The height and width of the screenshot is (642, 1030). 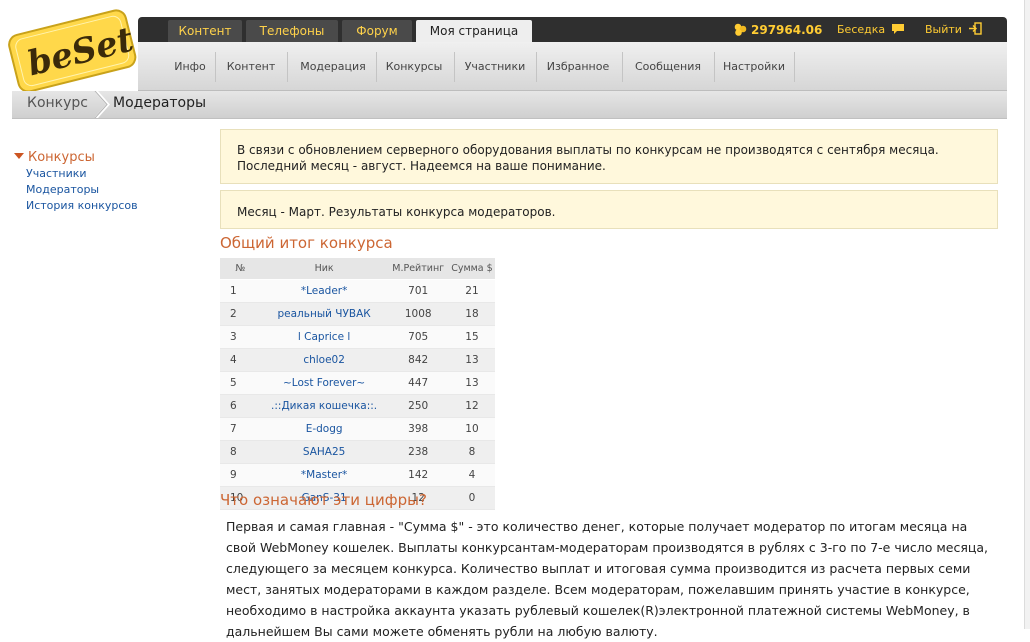 What do you see at coordinates (418, 314) in the screenshot?
I see `cell-rating: 1008` at bounding box center [418, 314].